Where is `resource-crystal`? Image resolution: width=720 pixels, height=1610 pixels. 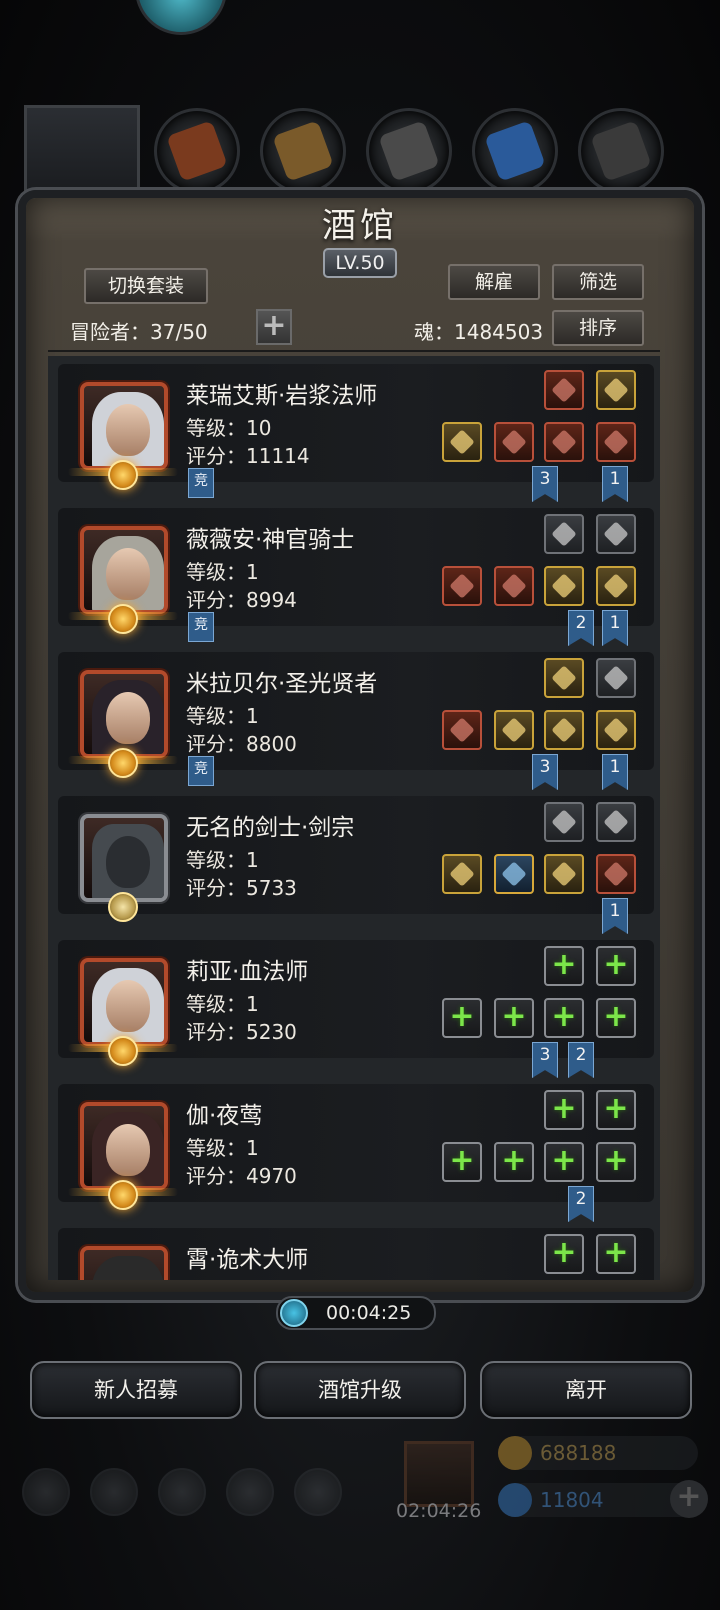 resource-crystal is located at coordinates (515, 151).